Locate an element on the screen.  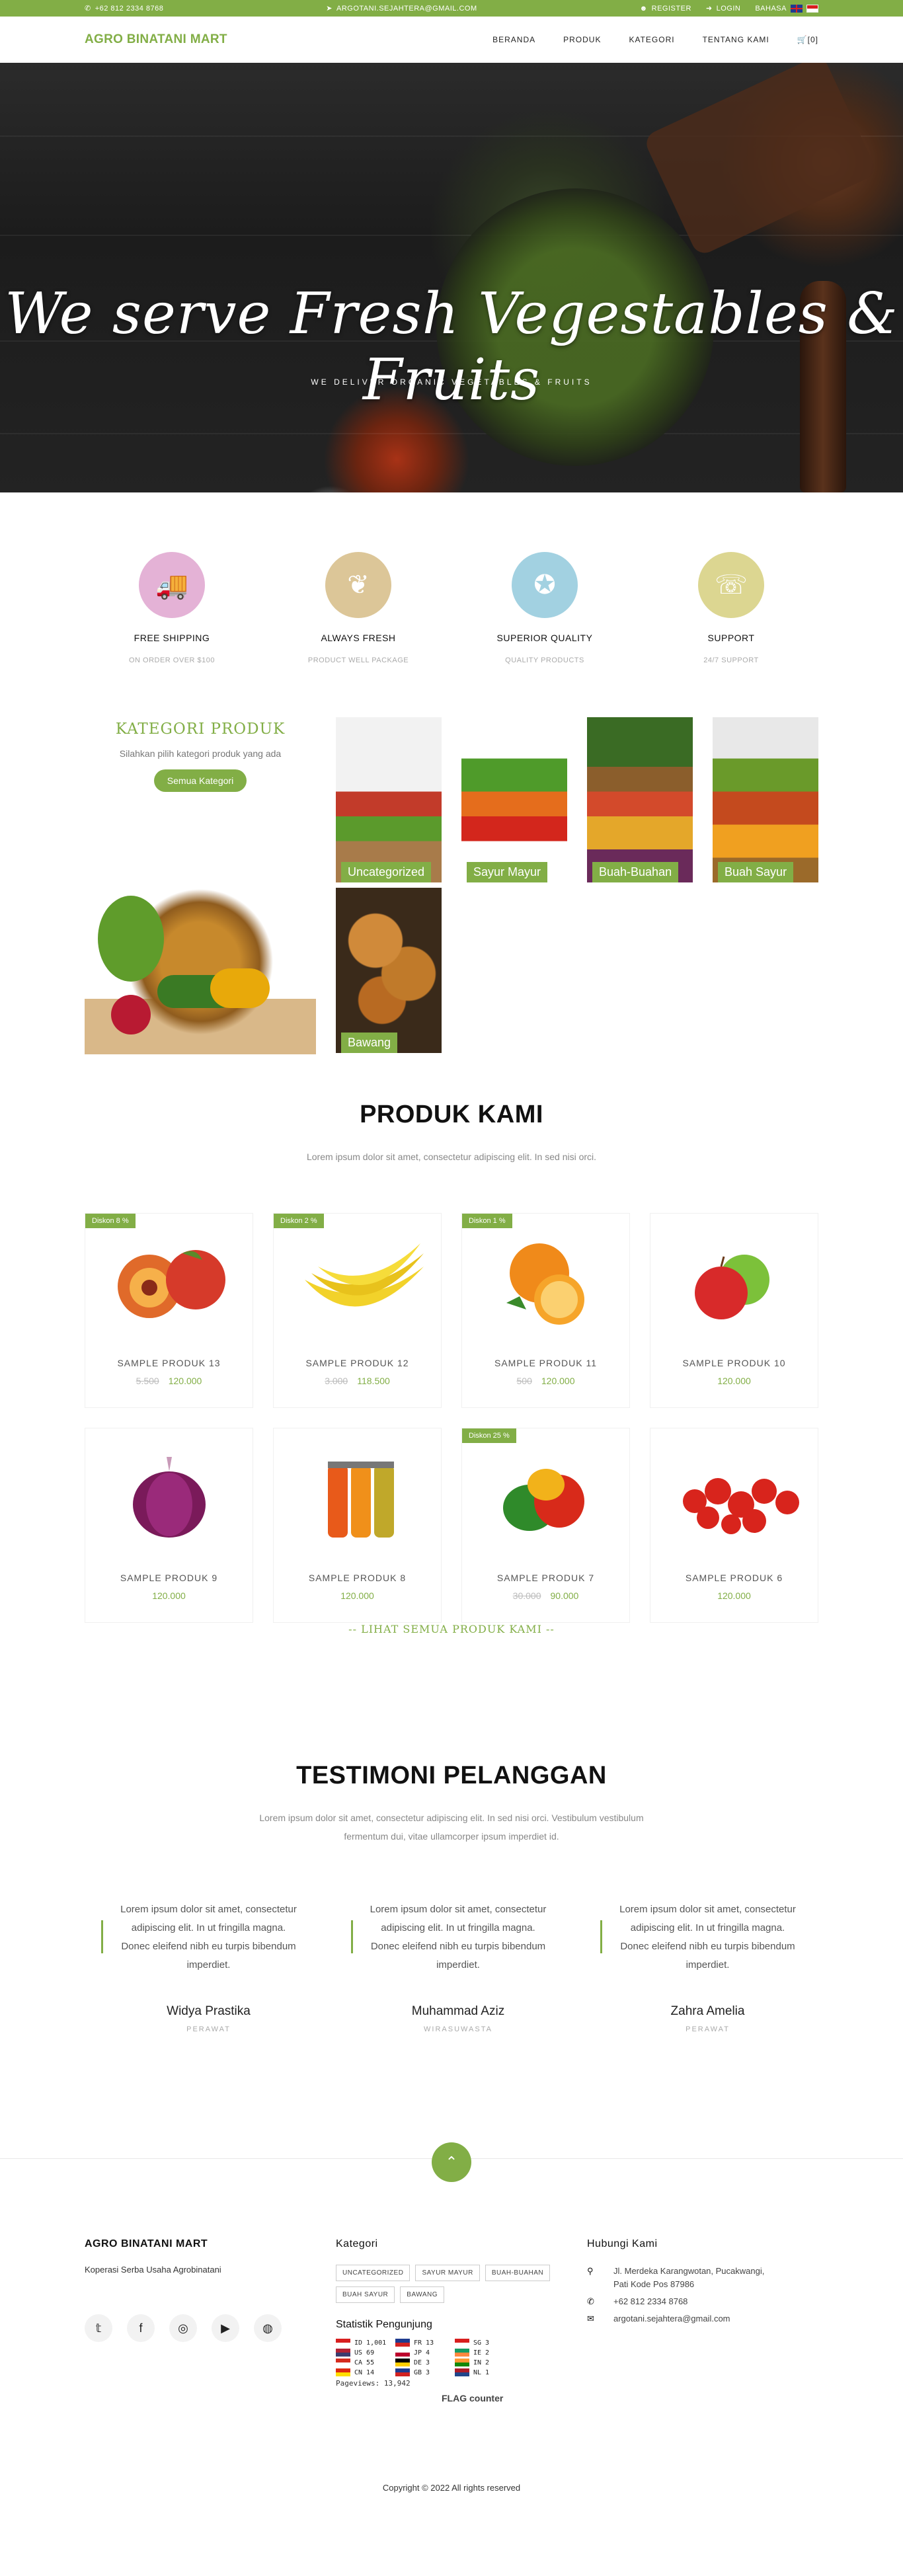
nav-kategori: KATEGORI is located at coordinates (651, 39).